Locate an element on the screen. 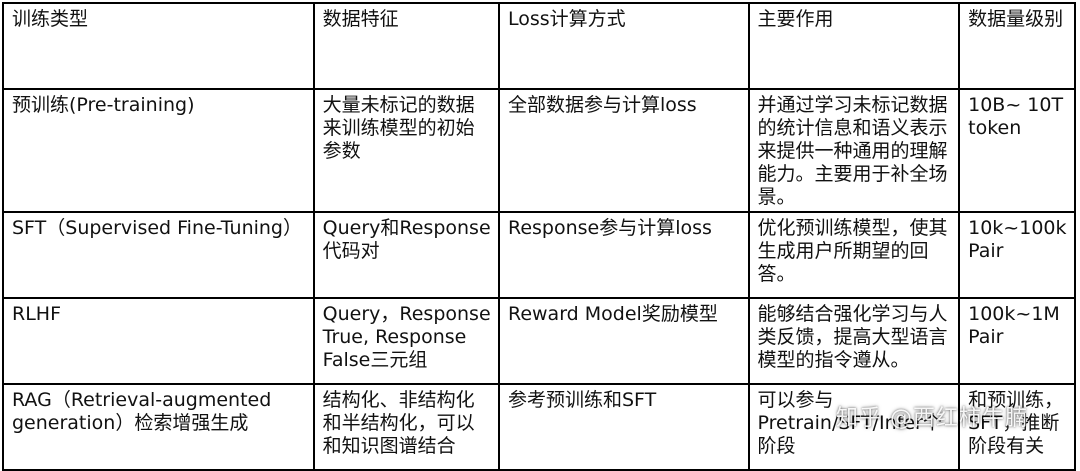 This screenshot has width=1080, height=471. cell-text: Reward Model奖励模型 is located at coordinates (612, 314).